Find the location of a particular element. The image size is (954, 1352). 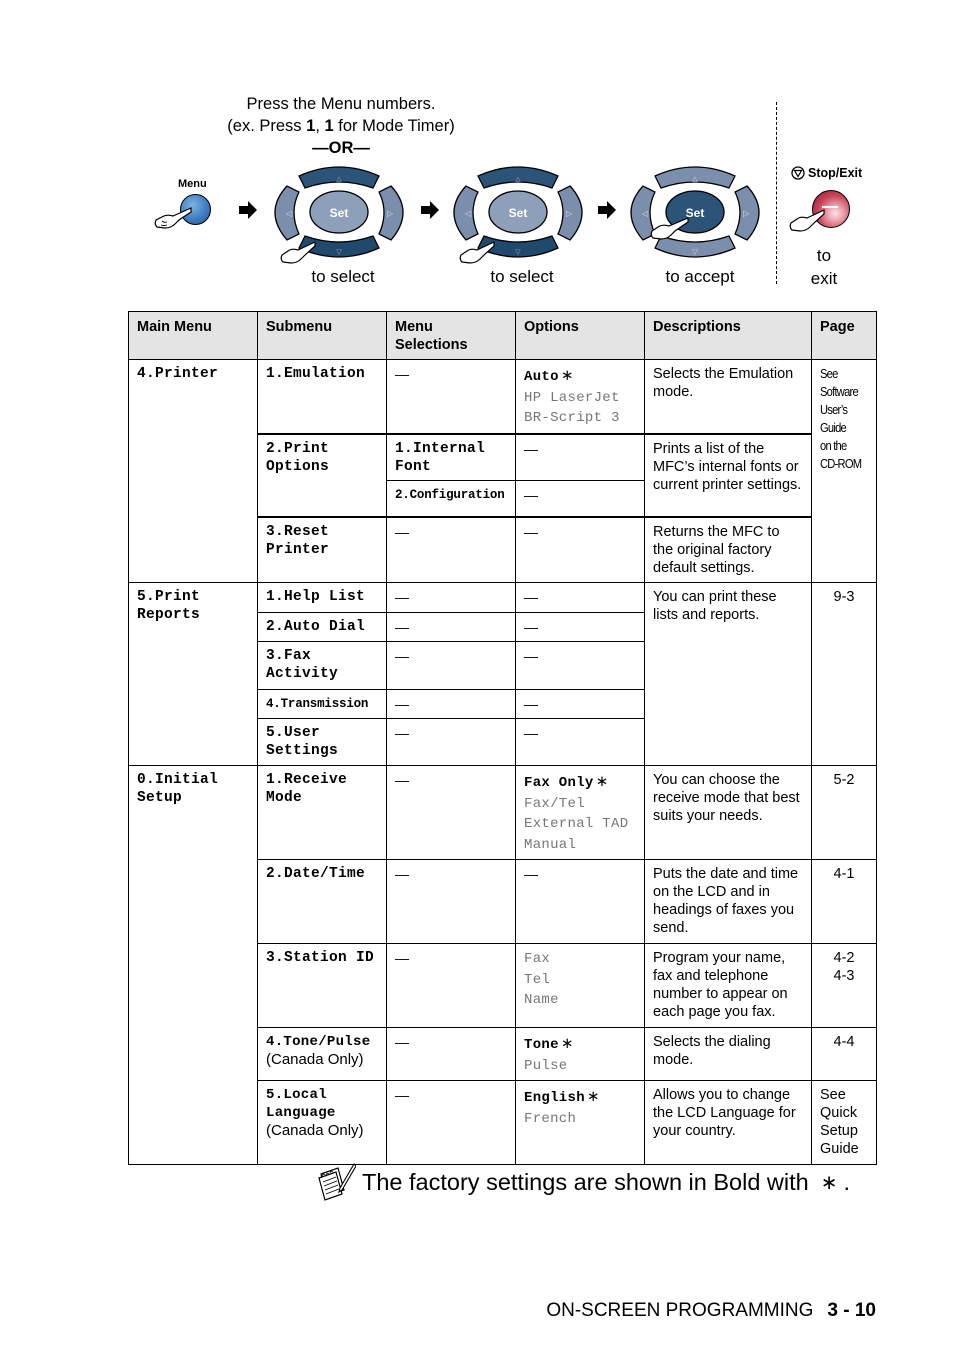

submenu-receive-mode: 1.Receive Mode is located at coordinates (322, 812).